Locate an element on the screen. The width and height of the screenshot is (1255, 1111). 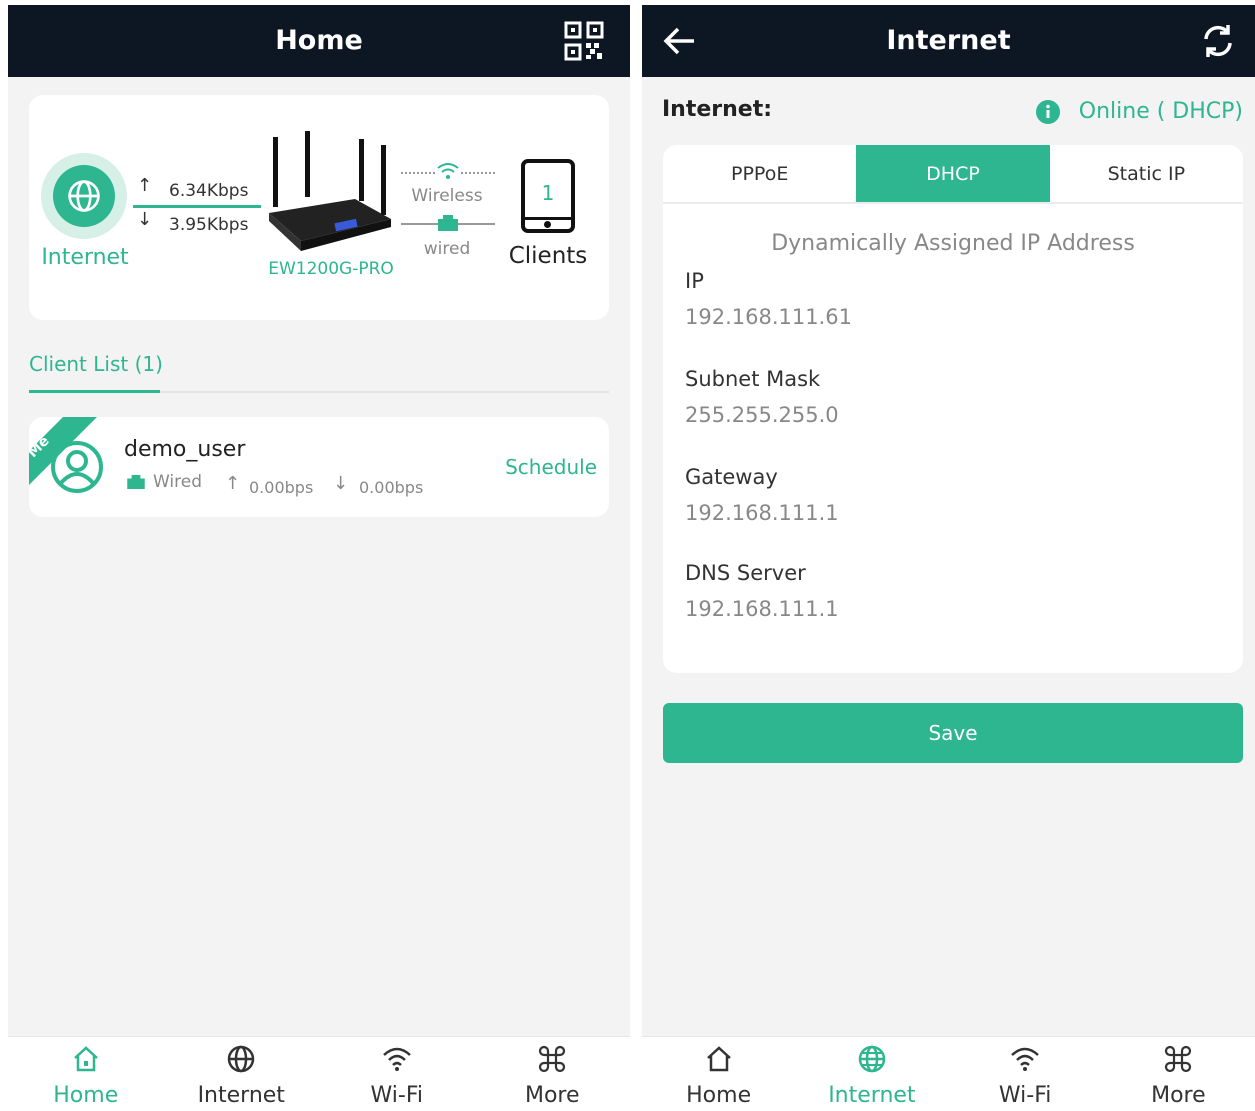
router-image is located at coordinates (330, 191).